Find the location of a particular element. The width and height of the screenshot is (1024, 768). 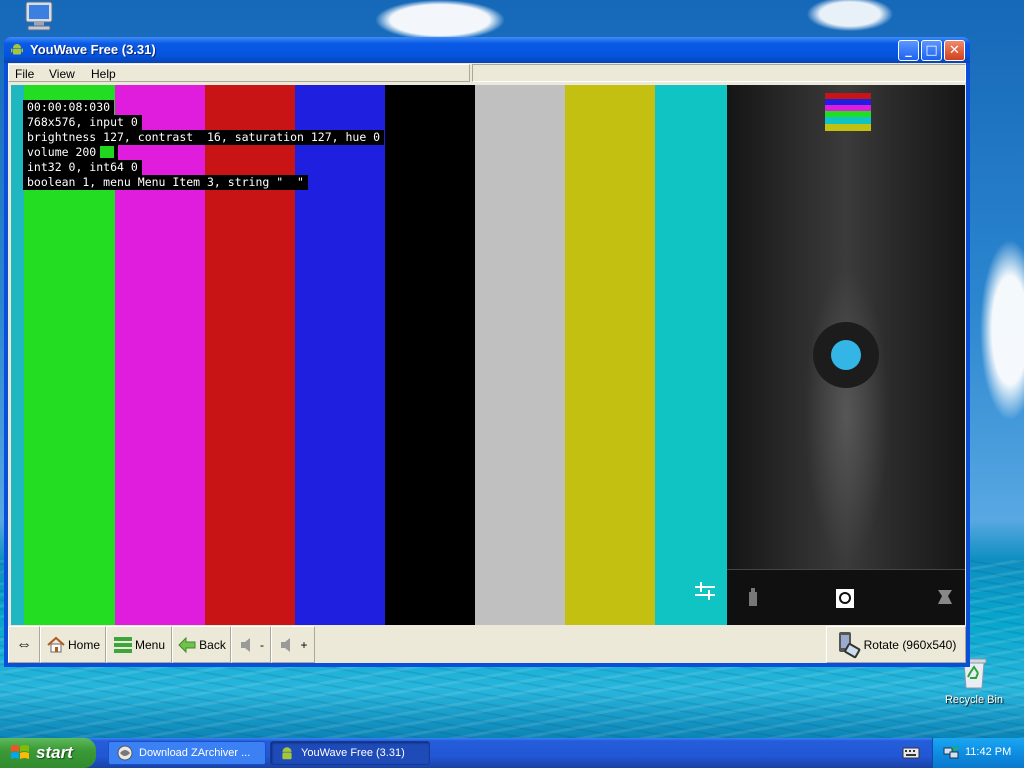

rotate-label: Rotate (960x540) is located at coordinates (910, 644).